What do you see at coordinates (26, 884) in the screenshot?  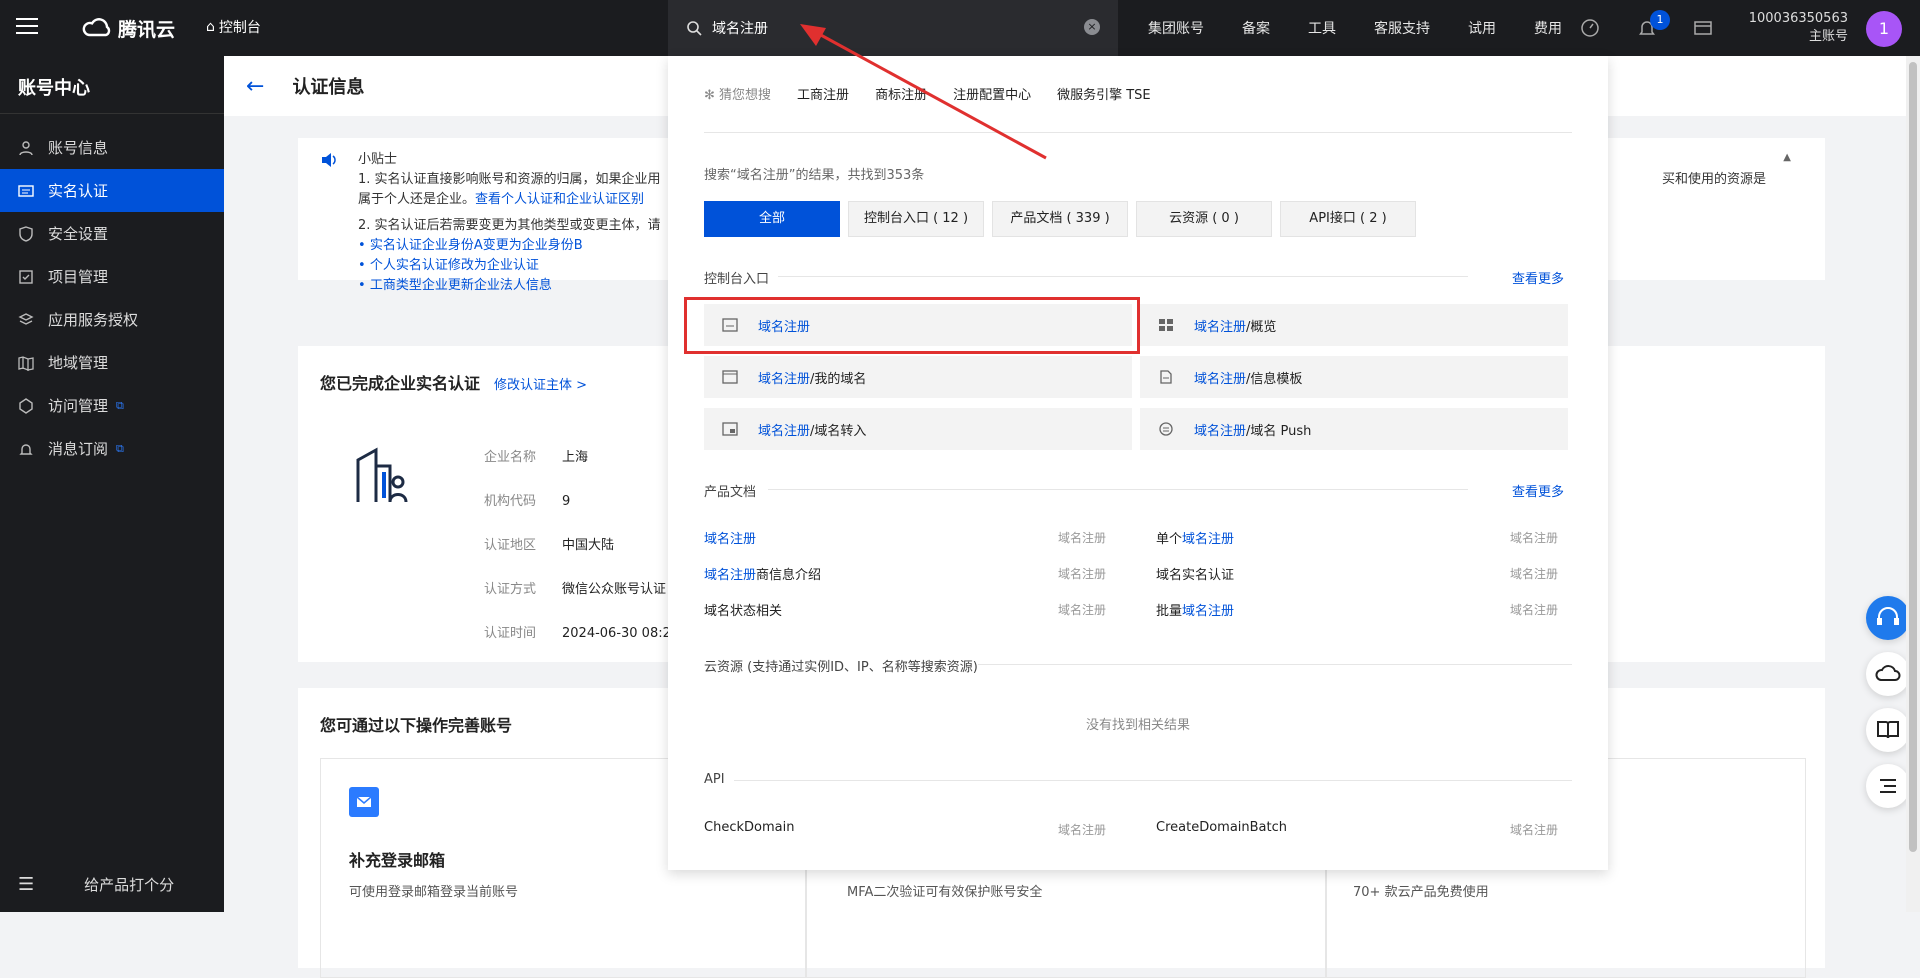 I see `collapse-icon: ☰` at bounding box center [26, 884].